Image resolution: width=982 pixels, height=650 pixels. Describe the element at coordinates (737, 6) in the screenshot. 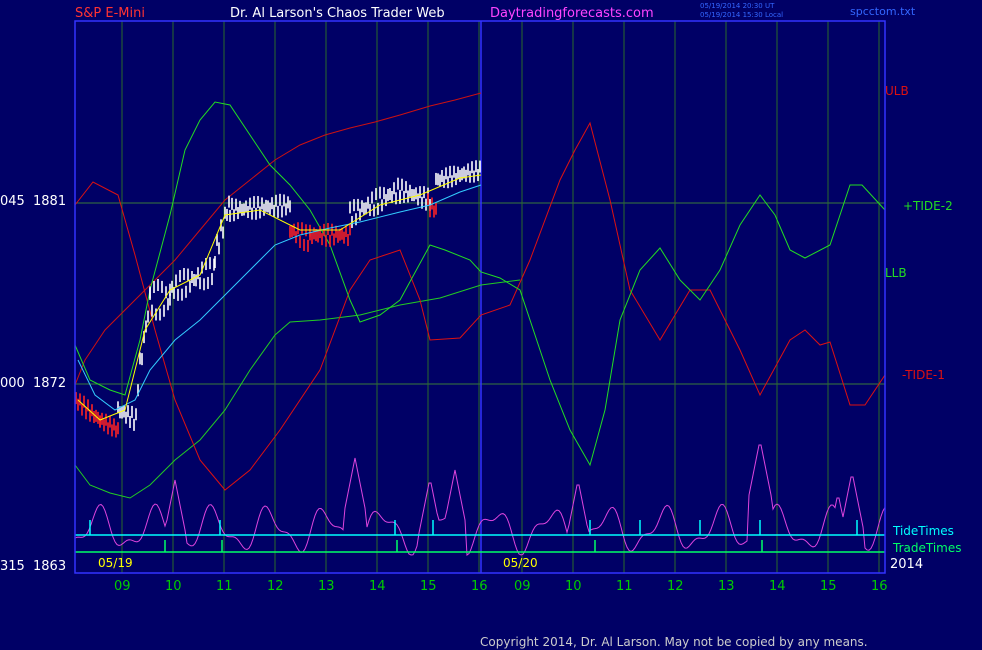

I see `timestamp-ut: 05/19/2014 20:30 UT` at that location.